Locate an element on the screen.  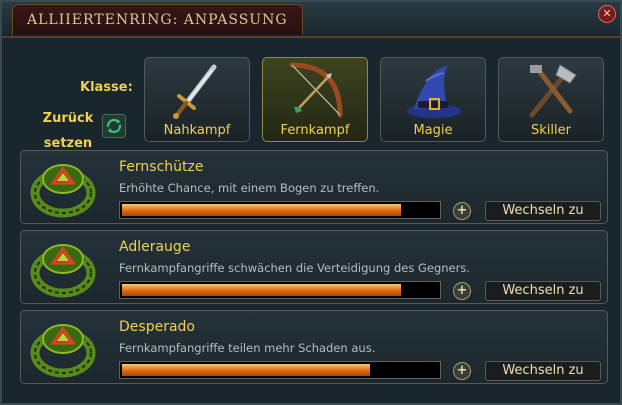
title-tab: ALLIIERTENRING: ANPASSUNG is located at coordinates (157, 19).